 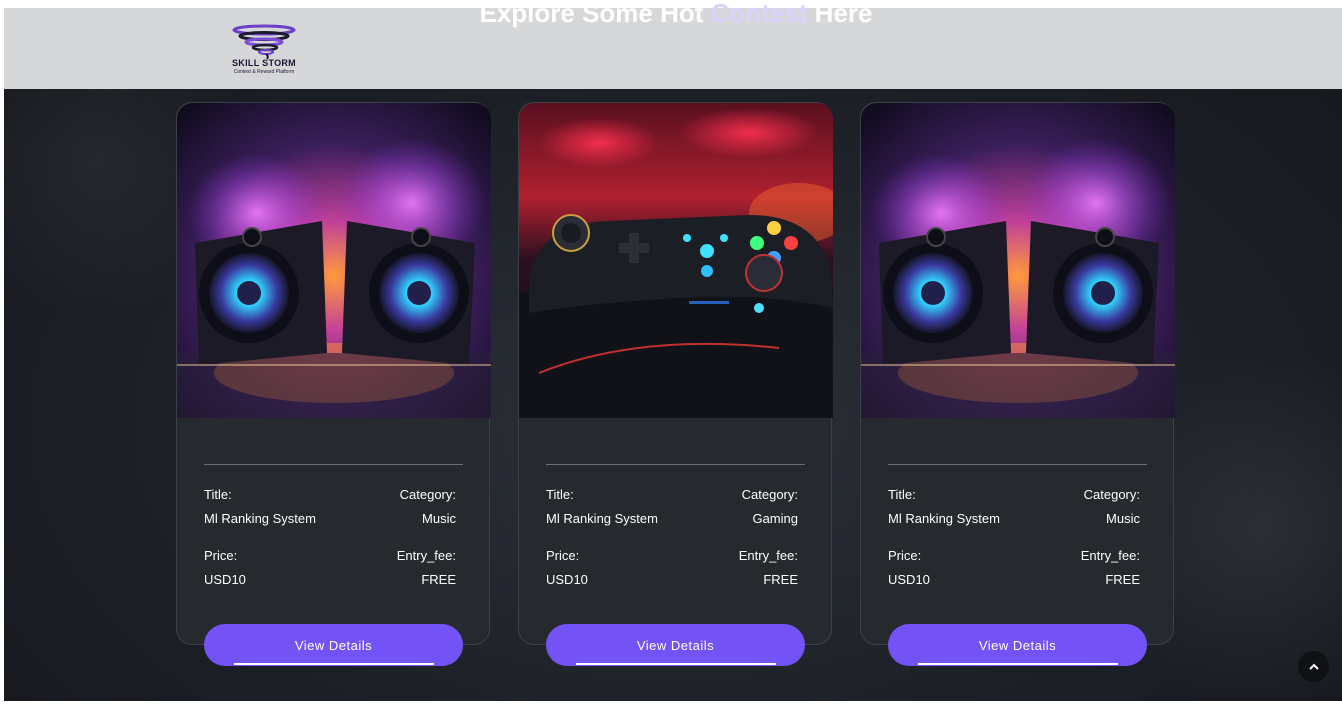 I want to click on heading-start: Explore Some Hot, so click(x=591, y=14).